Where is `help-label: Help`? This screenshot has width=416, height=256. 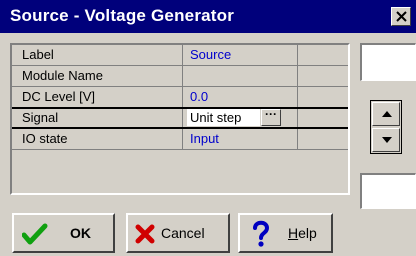
help-label: Help is located at coordinates (302, 233).